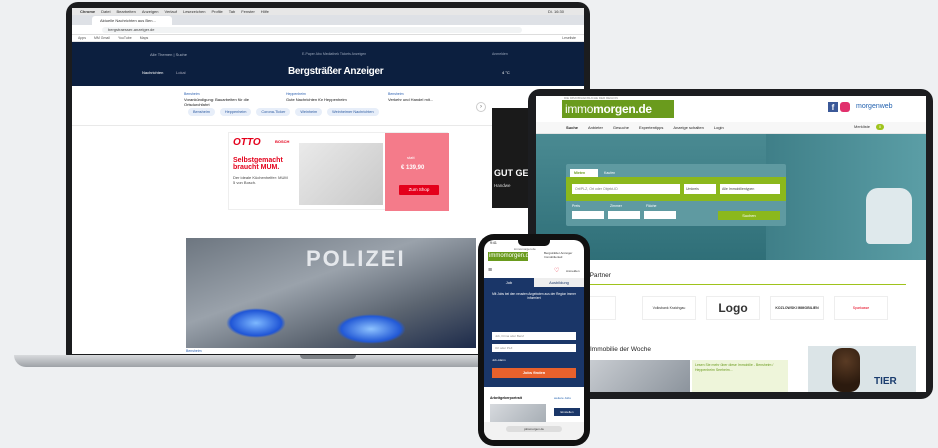 Image resolution: width=938 pixels, height=448 pixels. What do you see at coordinates (719, 127) in the screenshot?
I see `nav-login: Login` at bounding box center [719, 127].